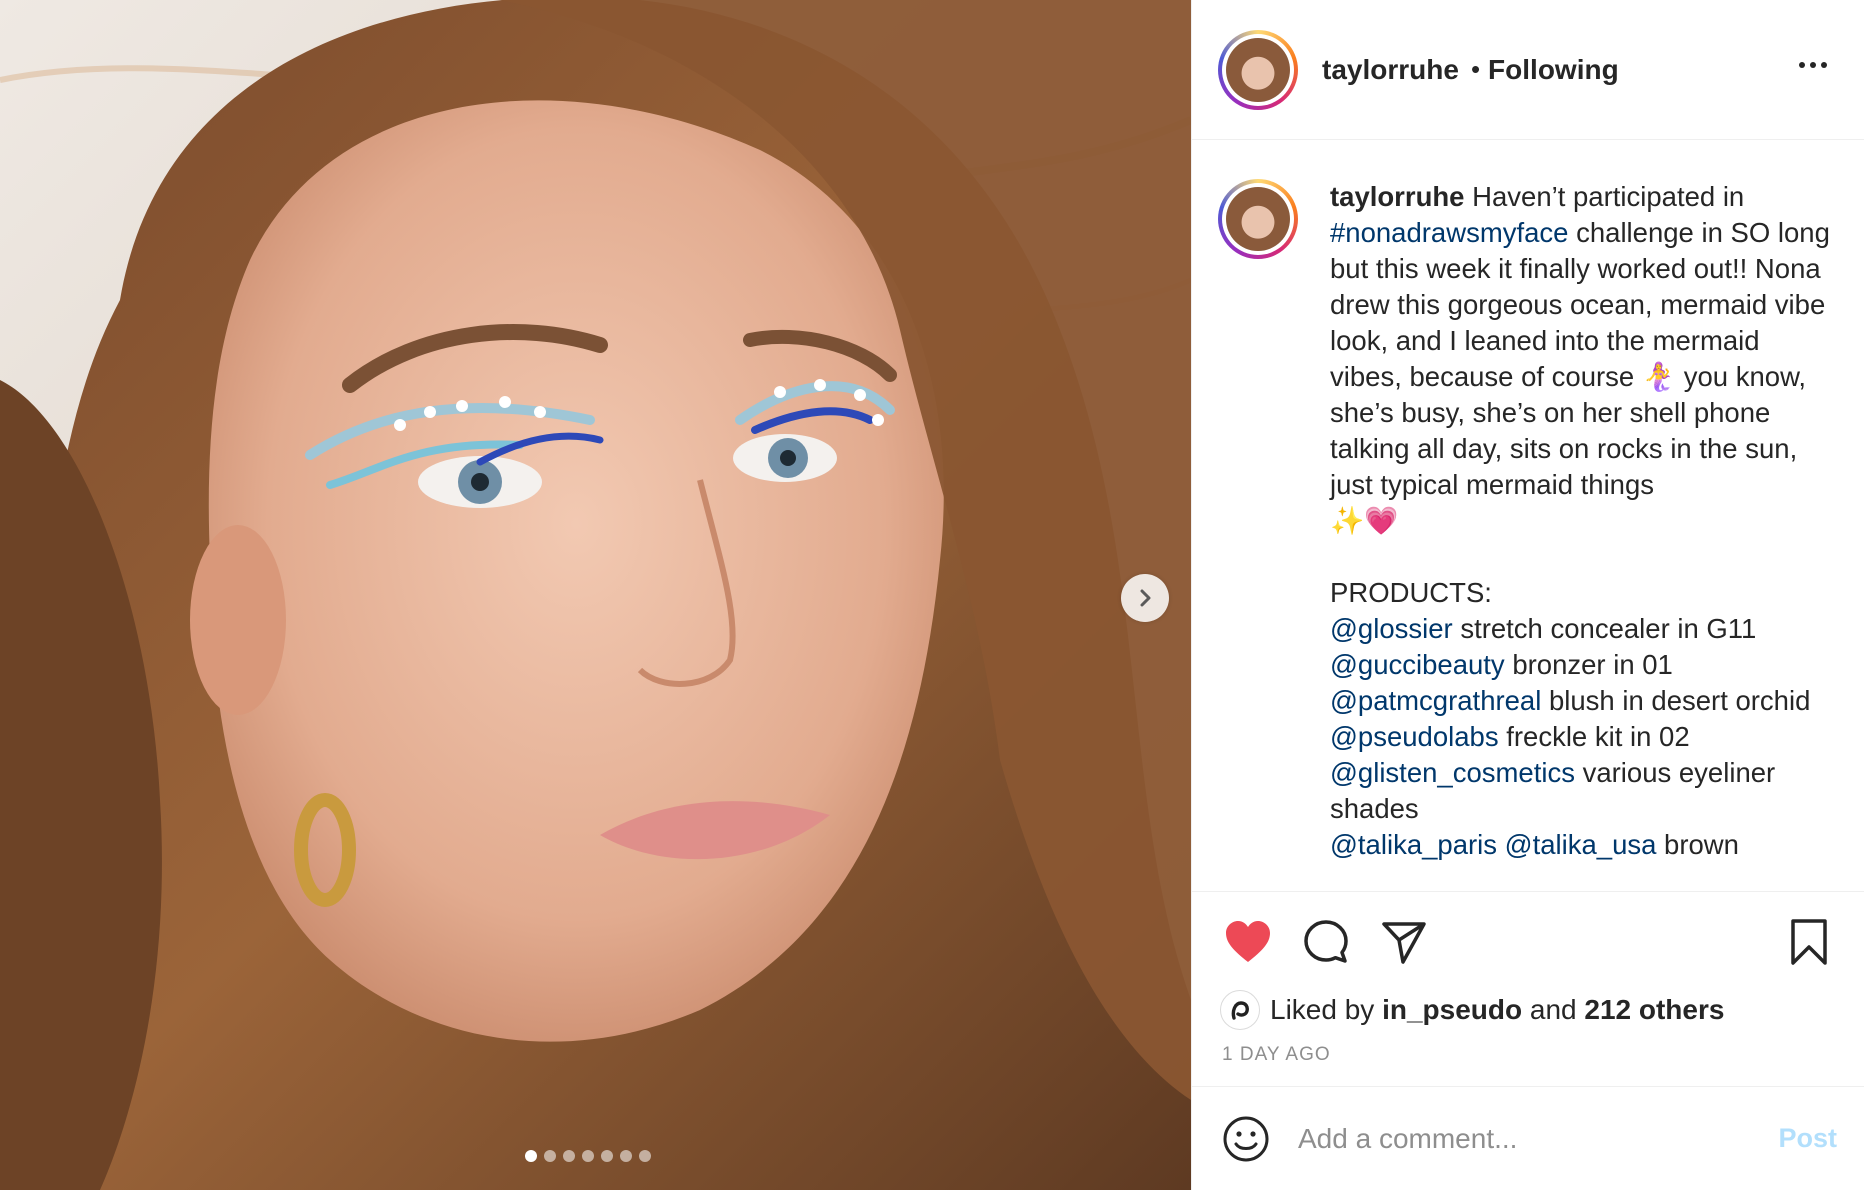  I want to click on emoji-picker-button, so click(1246, 1139).